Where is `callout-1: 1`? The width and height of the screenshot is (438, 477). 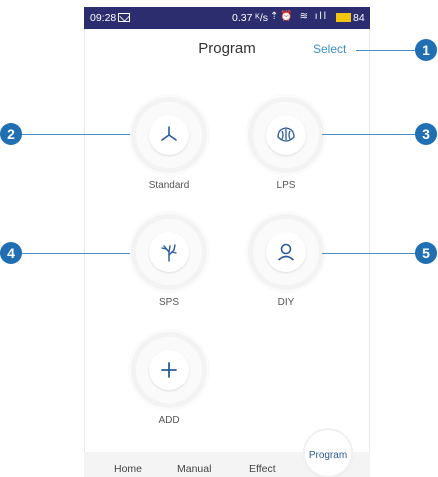 callout-1: 1 is located at coordinates (426, 50).